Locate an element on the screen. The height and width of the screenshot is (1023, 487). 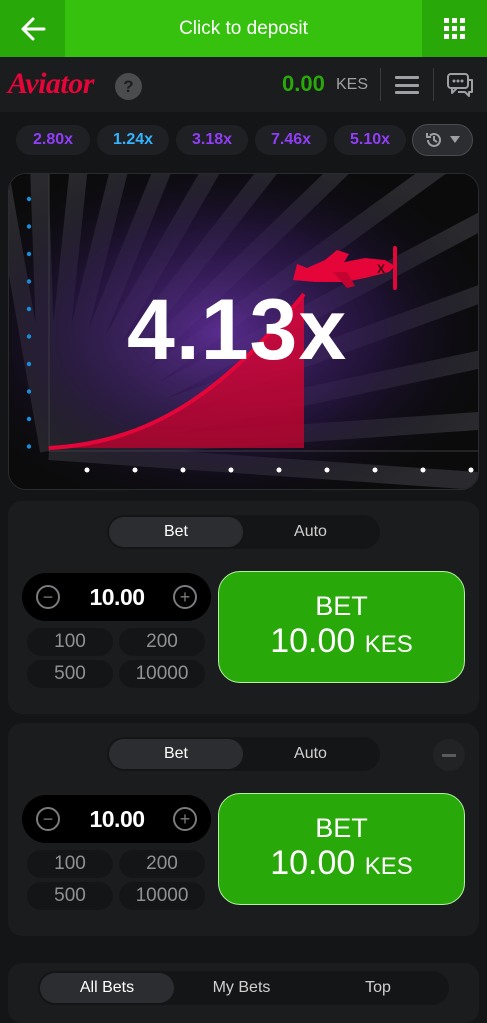
help-button: ? is located at coordinates (128, 86).